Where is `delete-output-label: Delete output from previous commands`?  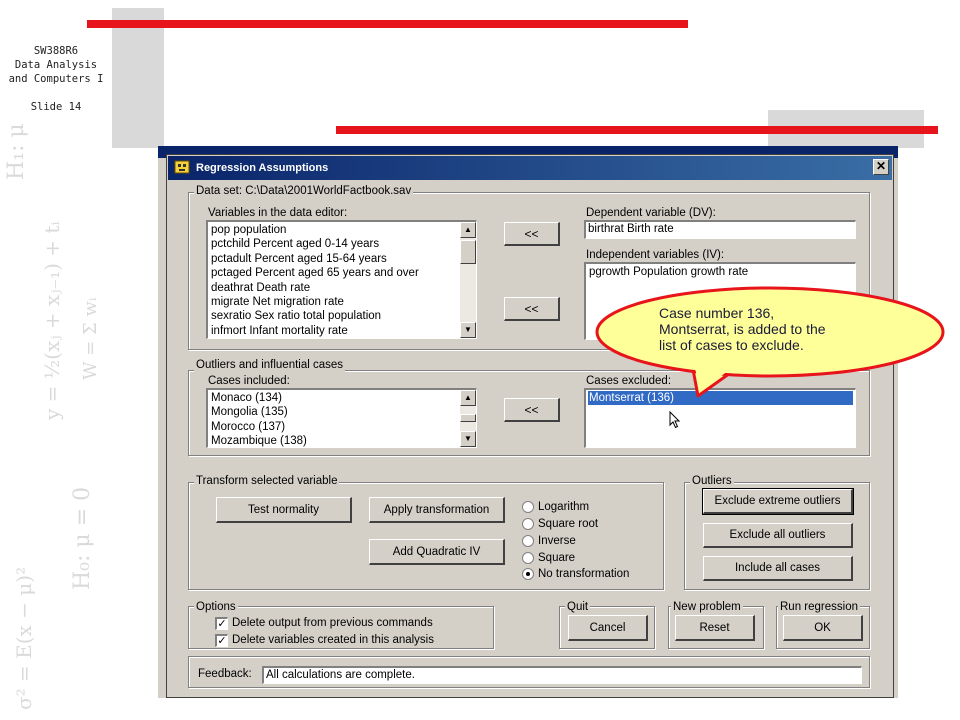
delete-output-label: Delete output from previous commands is located at coordinates (332, 623).